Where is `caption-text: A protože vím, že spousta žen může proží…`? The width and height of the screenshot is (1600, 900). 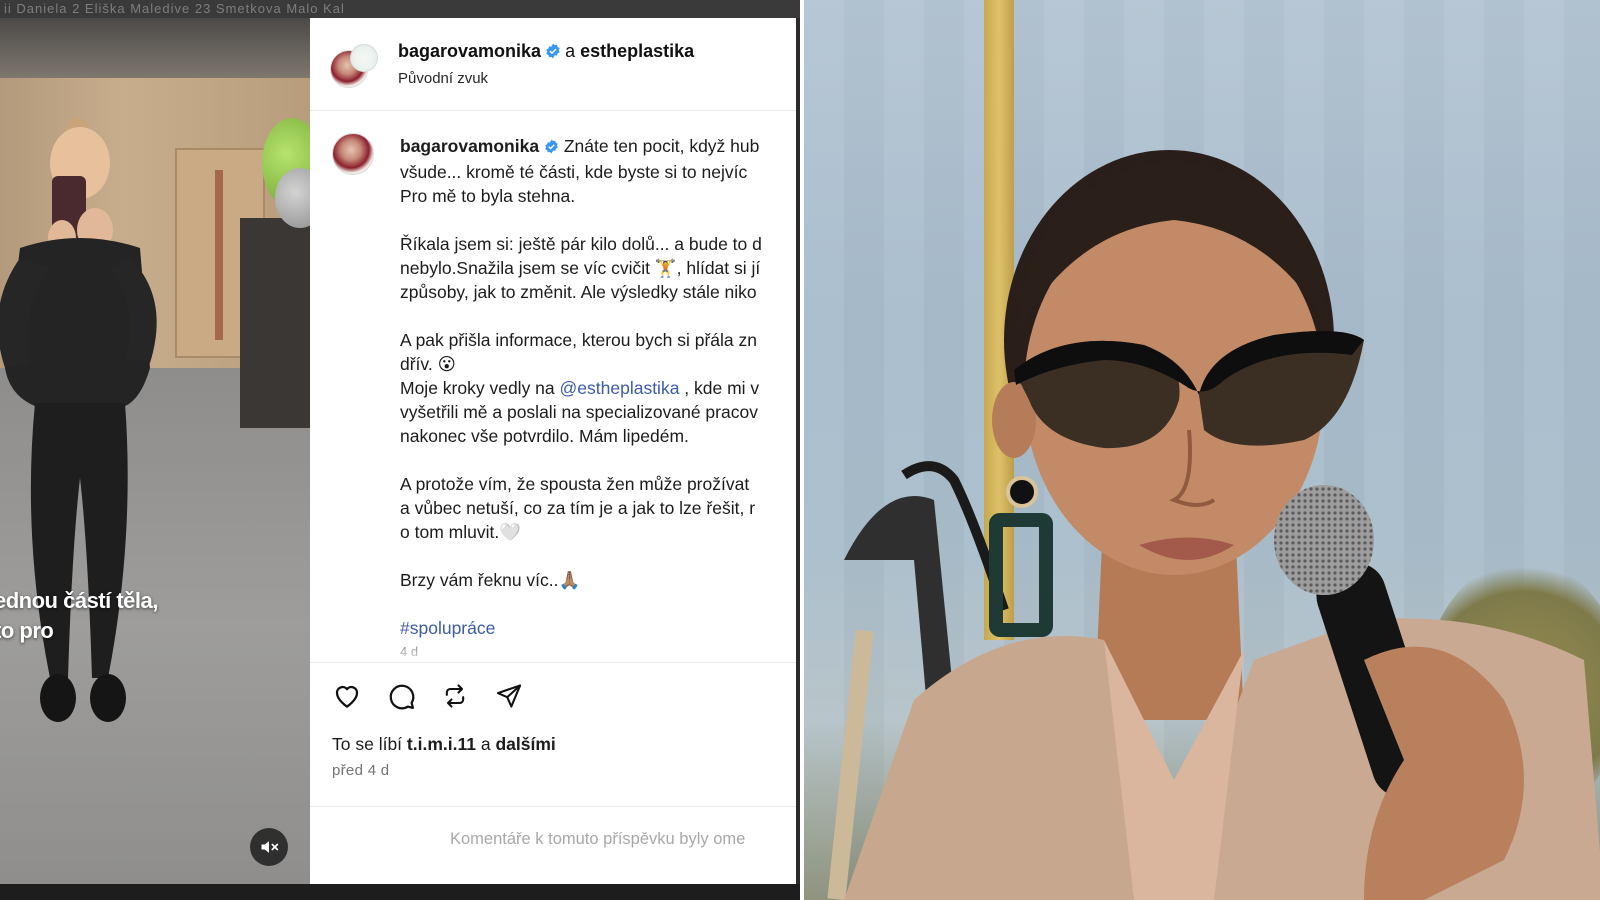 caption-text: A protože vím, že spousta žen může proží… is located at coordinates (575, 484).